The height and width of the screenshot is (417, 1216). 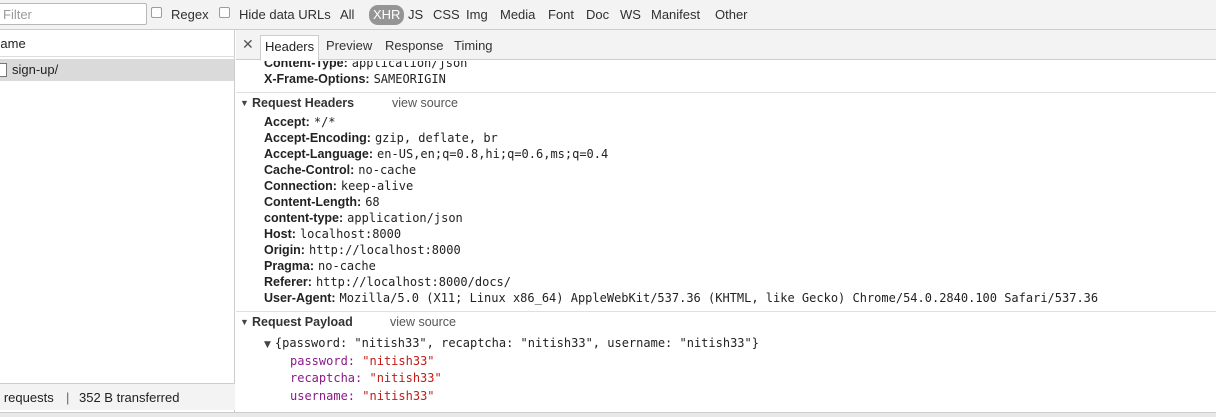 What do you see at coordinates (3, 70) in the screenshot?
I see `document-icon` at bounding box center [3, 70].